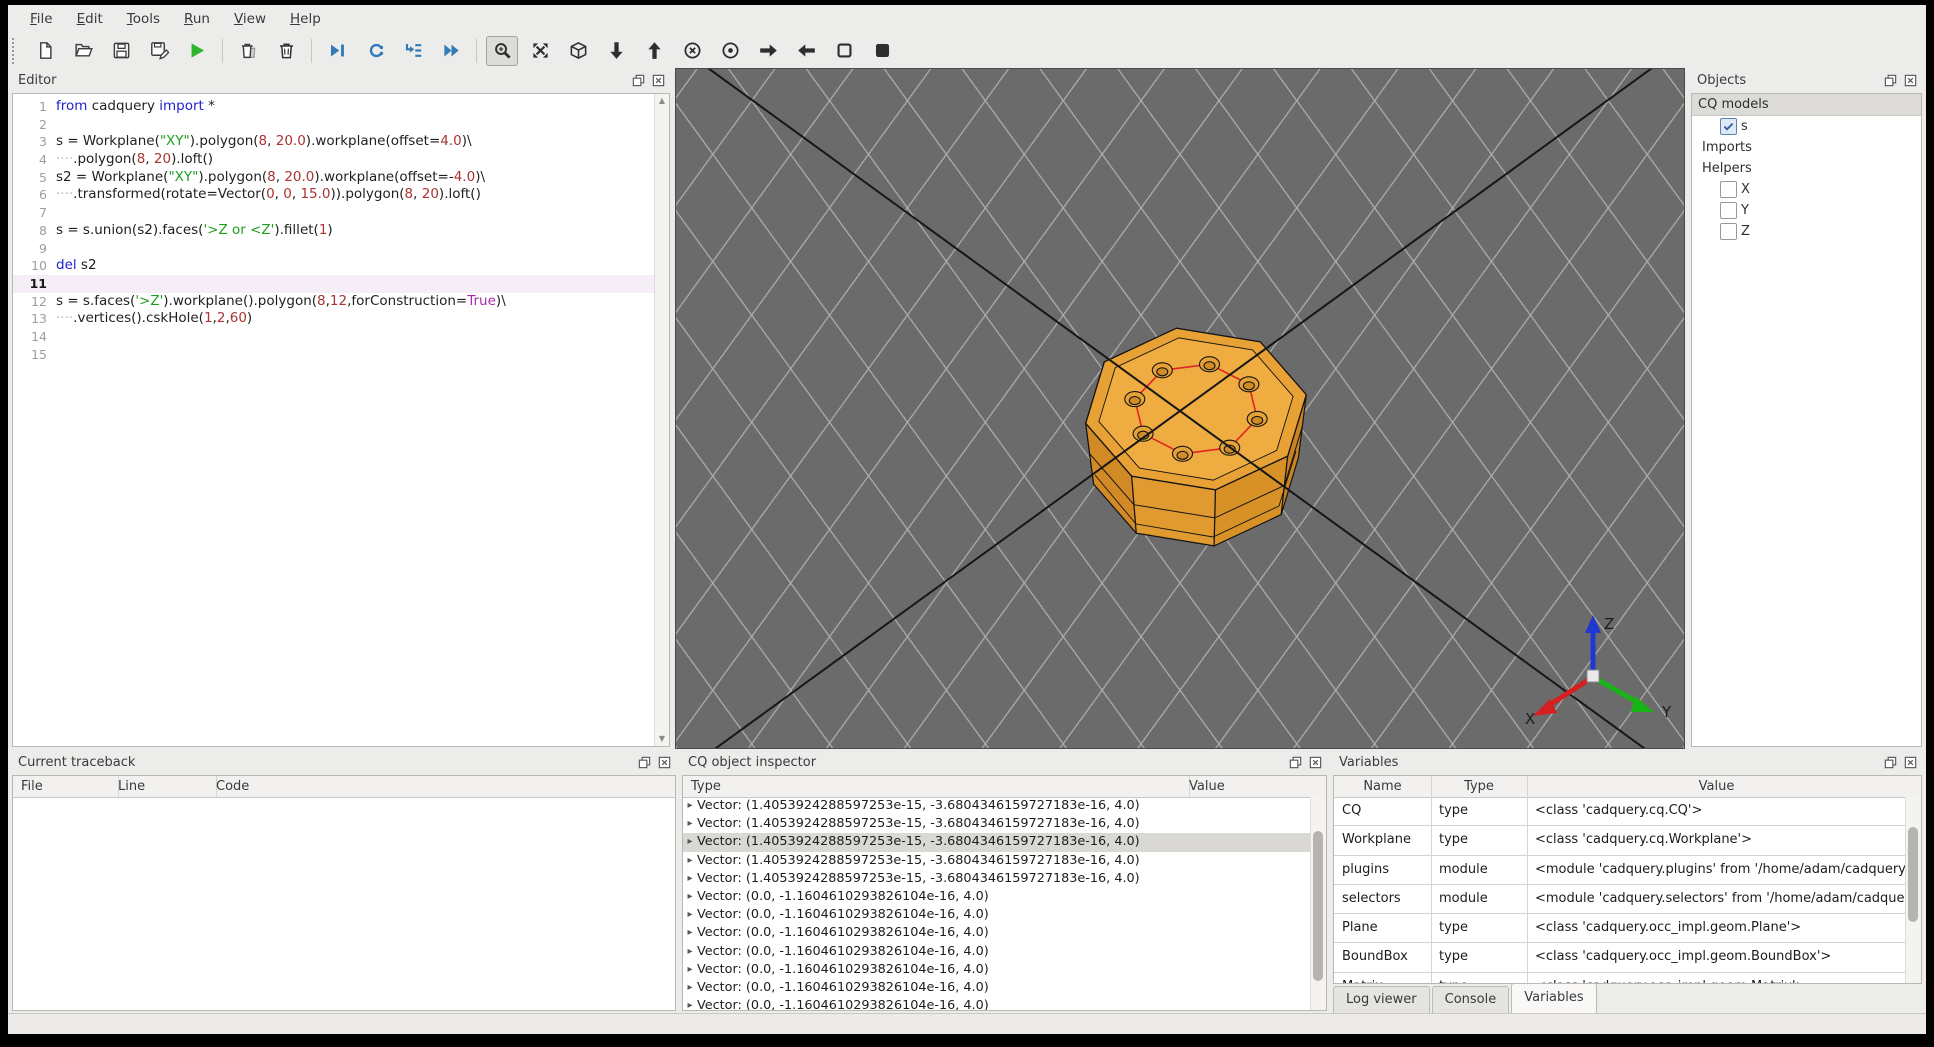 This screenshot has height=1047, width=1934. I want to click on code-line-2: 2, so click(341, 125).